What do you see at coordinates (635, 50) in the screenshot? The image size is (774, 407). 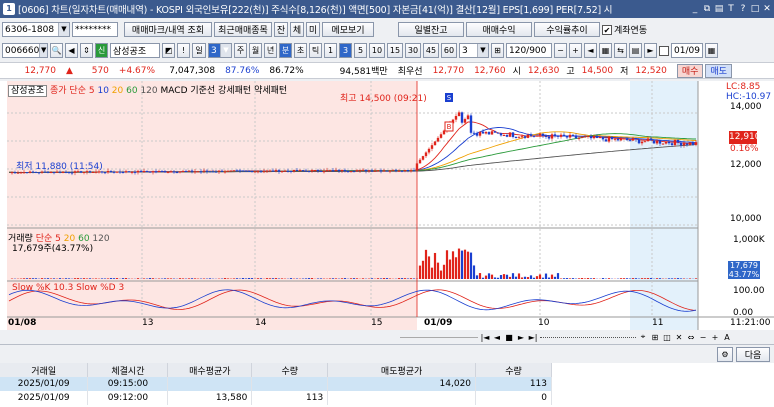 I see `settings-icon: ▤` at bounding box center [635, 50].